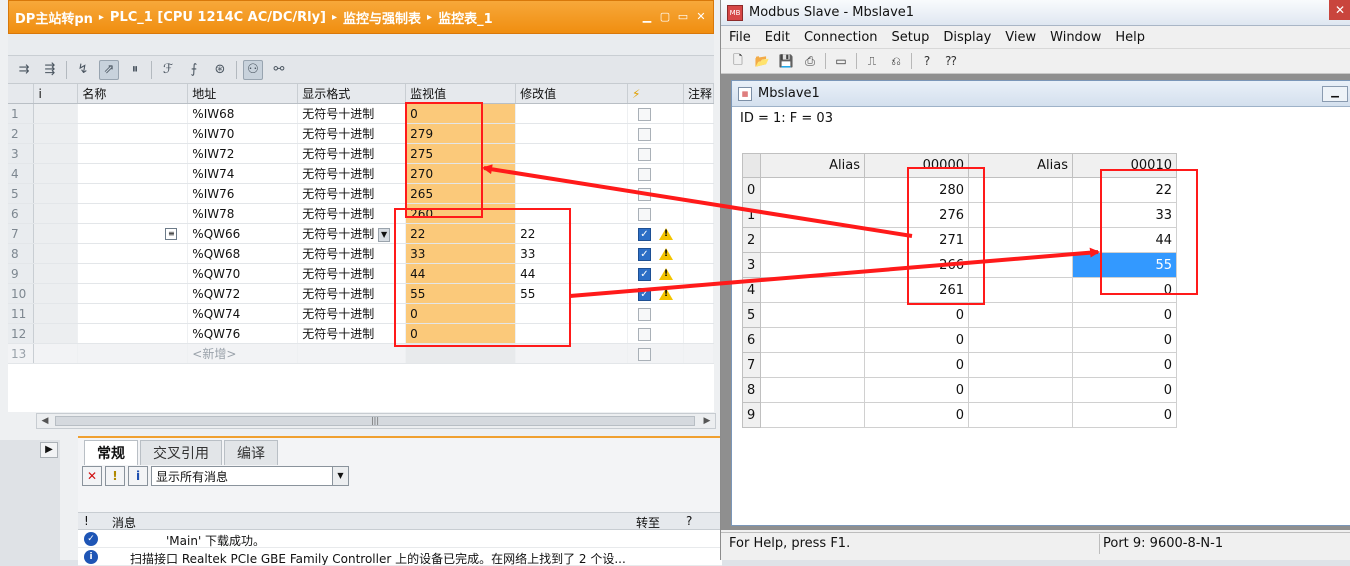 The width and height of the screenshot is (1350, 566). I want to click on register-00010-value: 44, so click(1124, 240).